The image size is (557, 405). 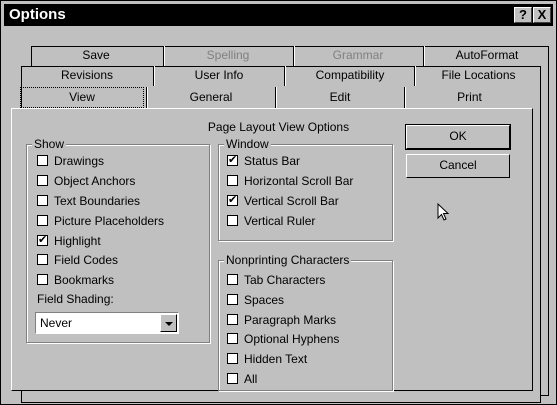 I want to click on chevron-down-icon, so click(x=168, y=323).